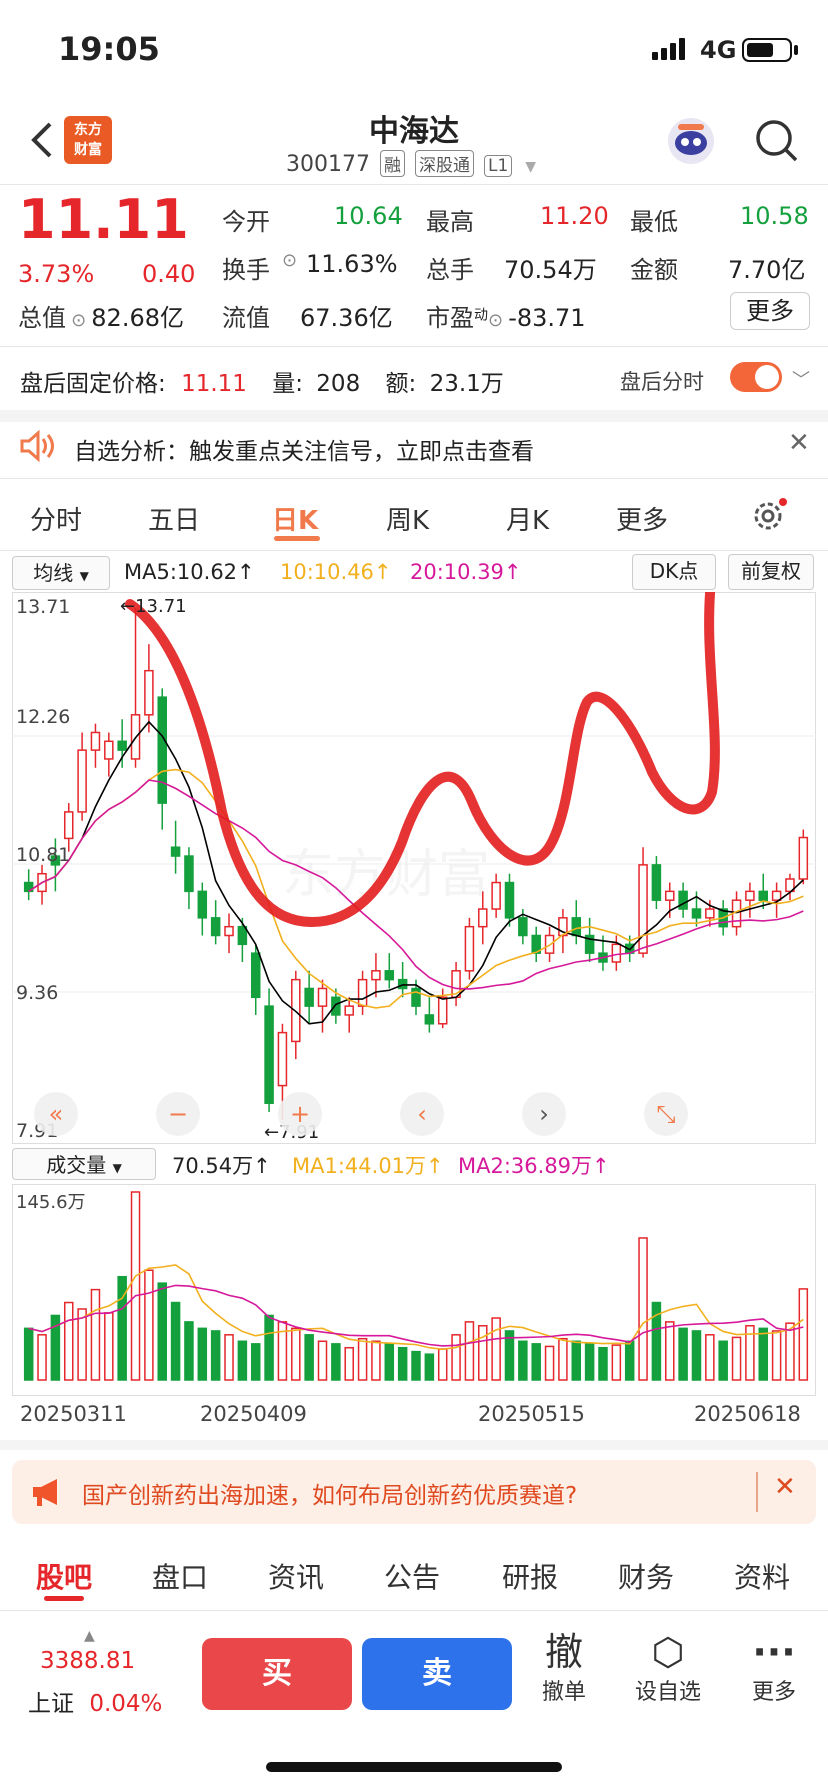  What do you see at coordinates (84, 1164) in the screenshot?
I see `volume-indicator-select: 成交量 ▼` at bounding box center [84, 1164].